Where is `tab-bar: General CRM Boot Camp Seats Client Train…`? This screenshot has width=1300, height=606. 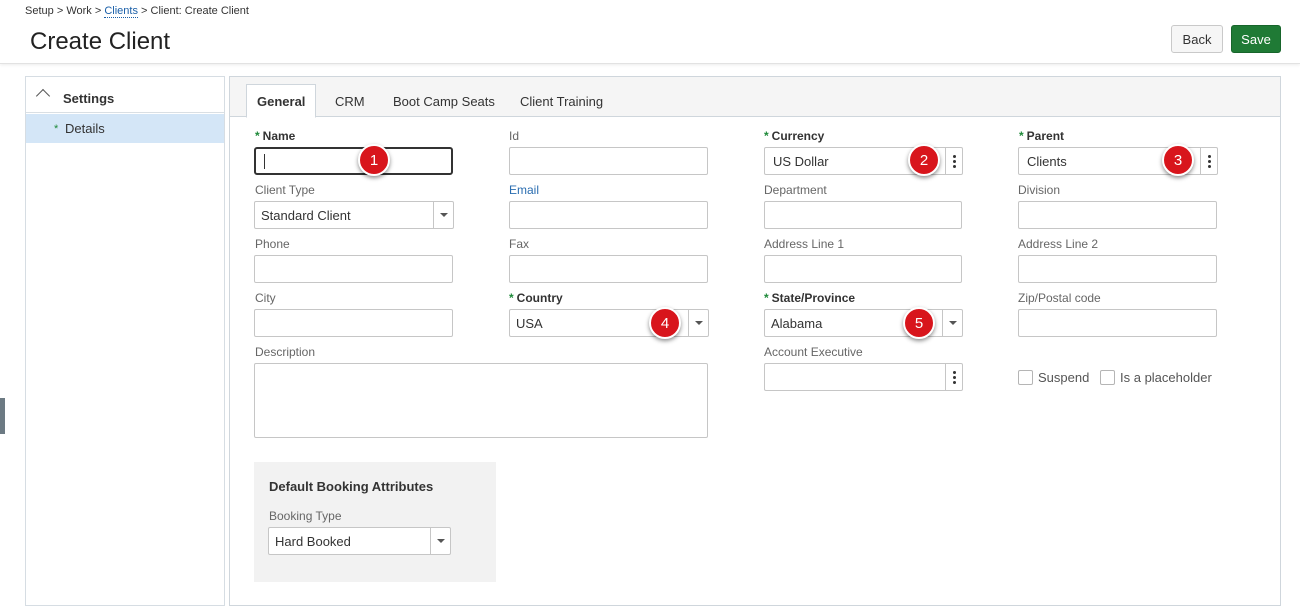
tab-bar: General CRM Boot Camp Seats Client Train… is located at coordinates (755, 97).